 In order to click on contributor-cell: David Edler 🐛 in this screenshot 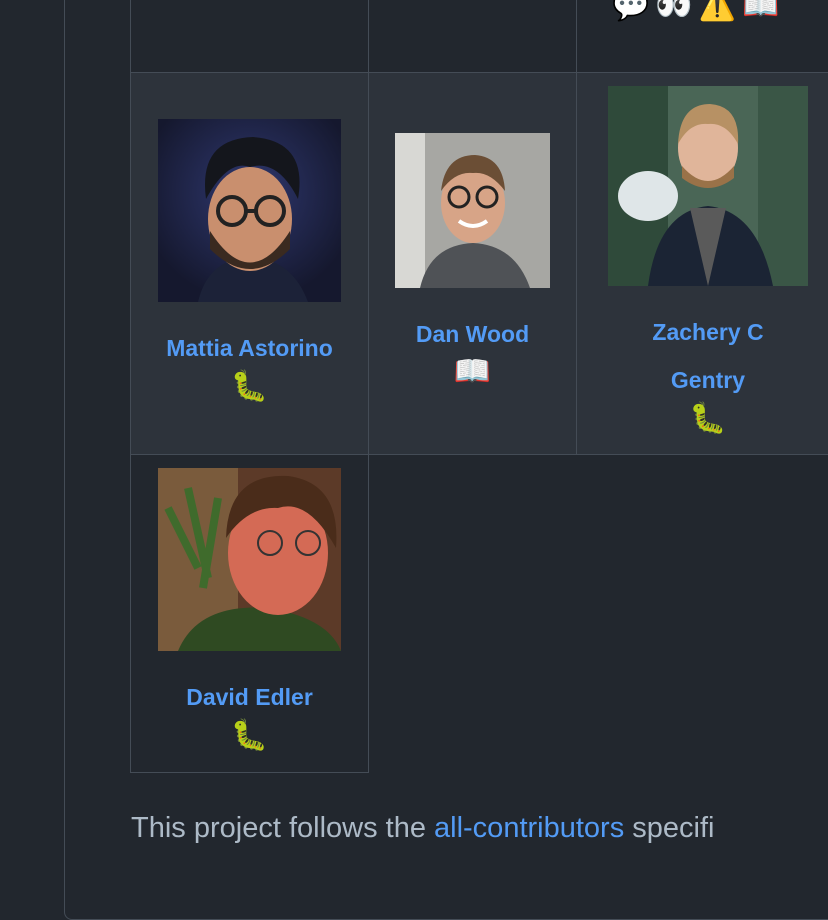, I will do `click(249, 613)`.